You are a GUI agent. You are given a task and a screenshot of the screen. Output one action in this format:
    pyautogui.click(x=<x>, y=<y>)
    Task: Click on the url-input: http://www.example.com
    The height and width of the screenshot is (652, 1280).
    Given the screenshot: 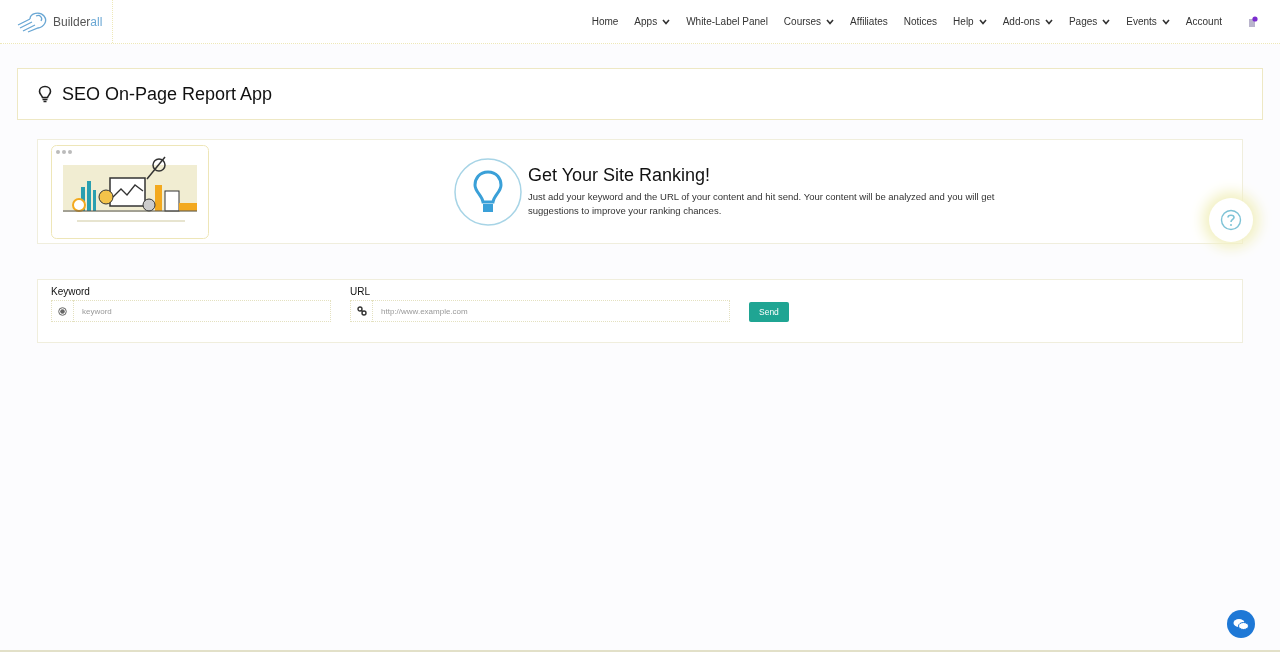 What is the action you would take?
    pyautogui.click(x=551, y=311)
    